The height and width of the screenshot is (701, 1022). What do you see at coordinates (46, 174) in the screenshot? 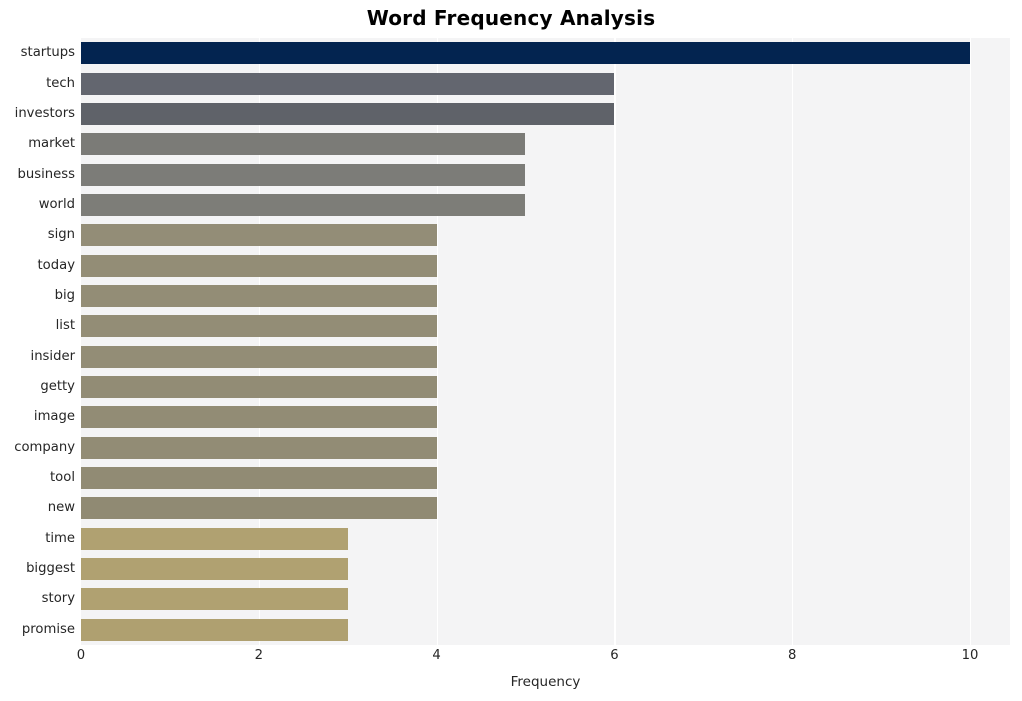
I see `y-axis-tick-label: business` at bounding box center [46, 174].